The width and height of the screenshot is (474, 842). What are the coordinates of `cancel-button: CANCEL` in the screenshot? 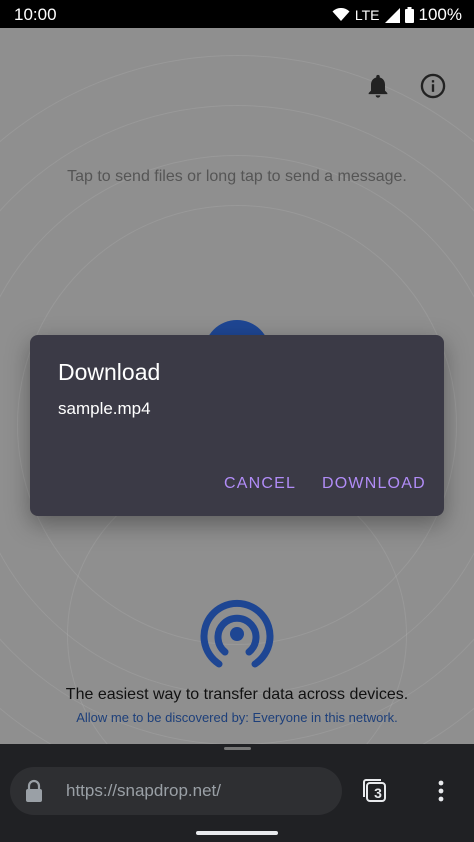 It's located at (260, 484).